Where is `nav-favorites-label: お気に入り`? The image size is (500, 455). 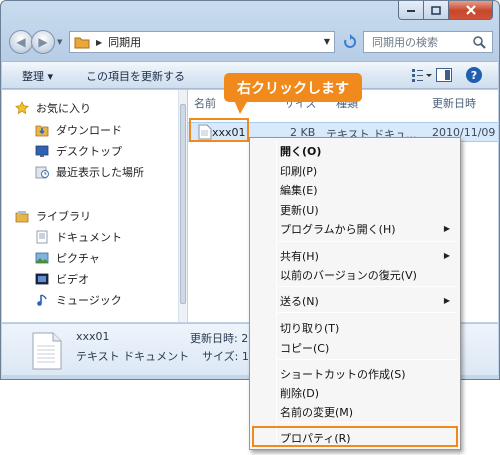 nav-favorites-label: お気に入り is located at coordinates (63, 108).